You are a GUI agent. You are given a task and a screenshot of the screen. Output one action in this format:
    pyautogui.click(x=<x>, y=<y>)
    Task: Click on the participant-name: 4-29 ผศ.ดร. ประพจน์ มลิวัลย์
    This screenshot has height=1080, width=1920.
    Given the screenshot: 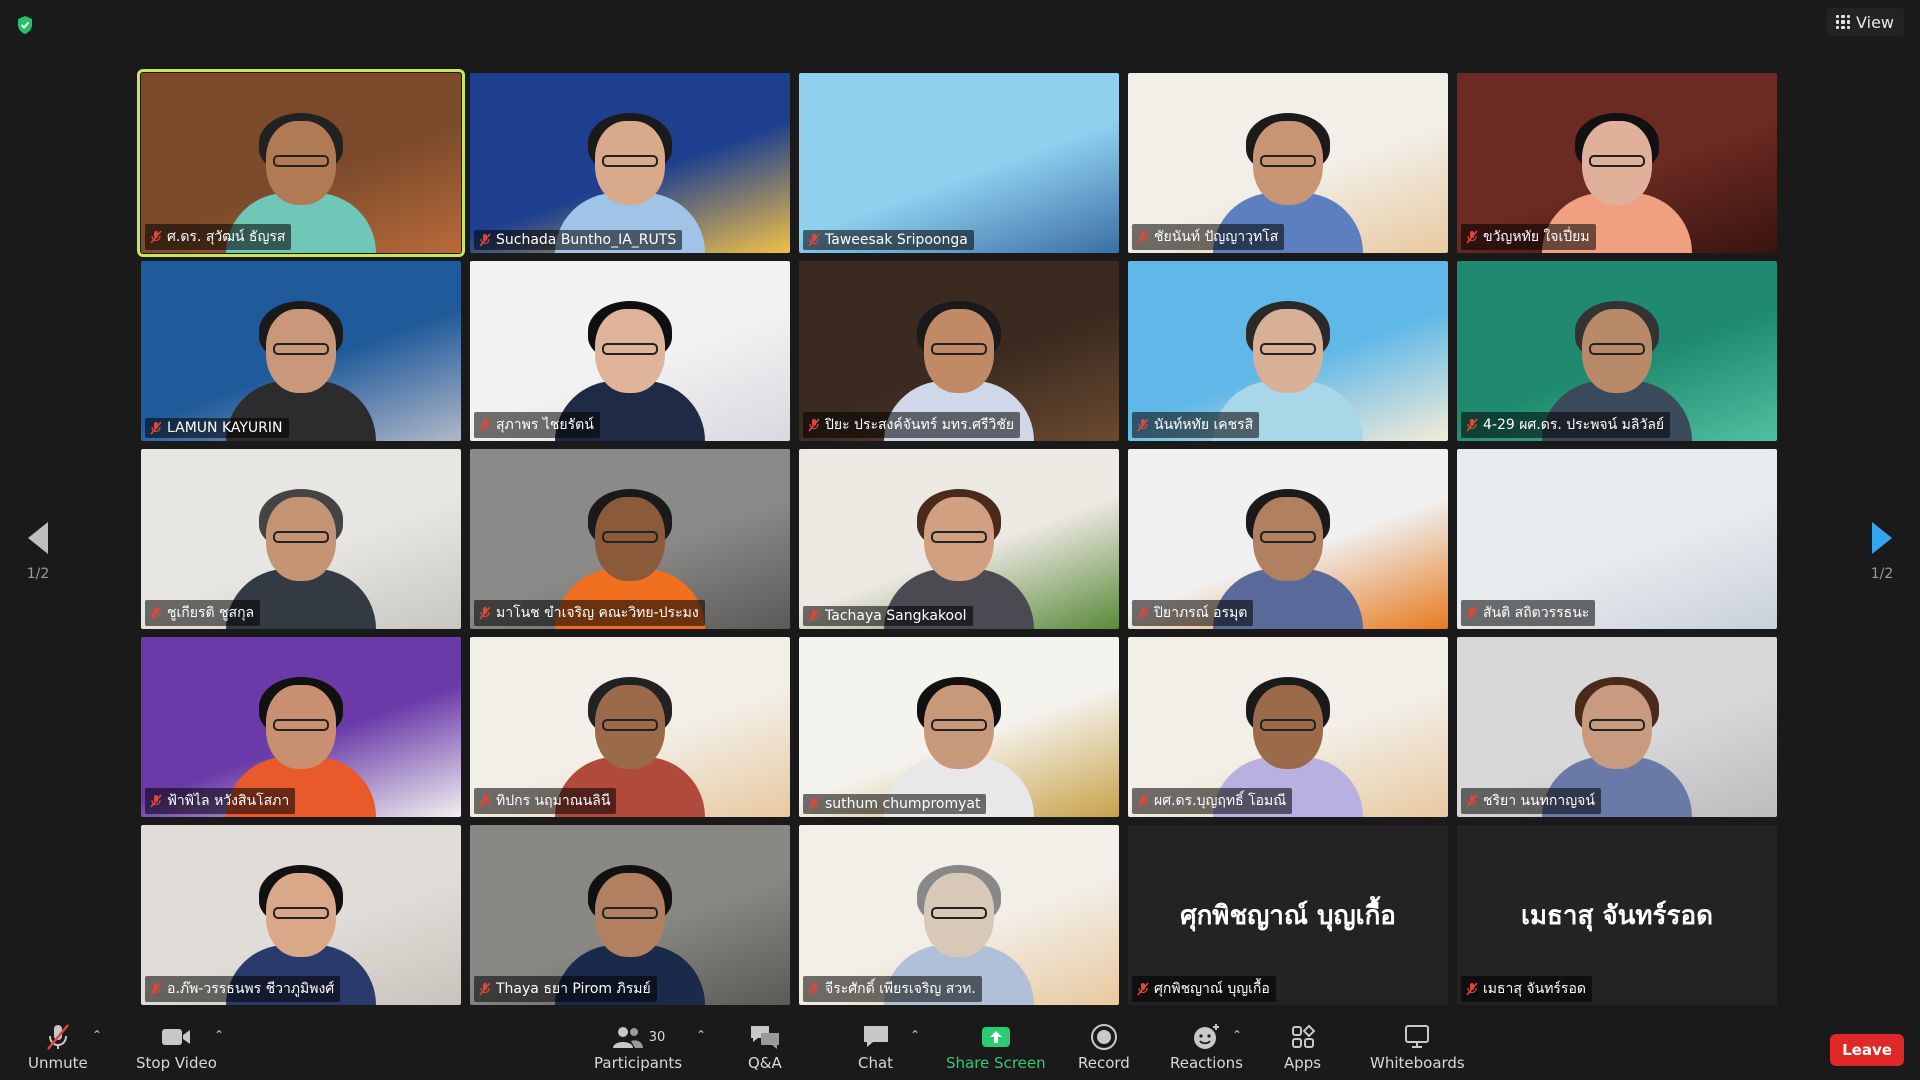 What is the action you would take?
    pyautogui.click(x=1574, y=425)
    